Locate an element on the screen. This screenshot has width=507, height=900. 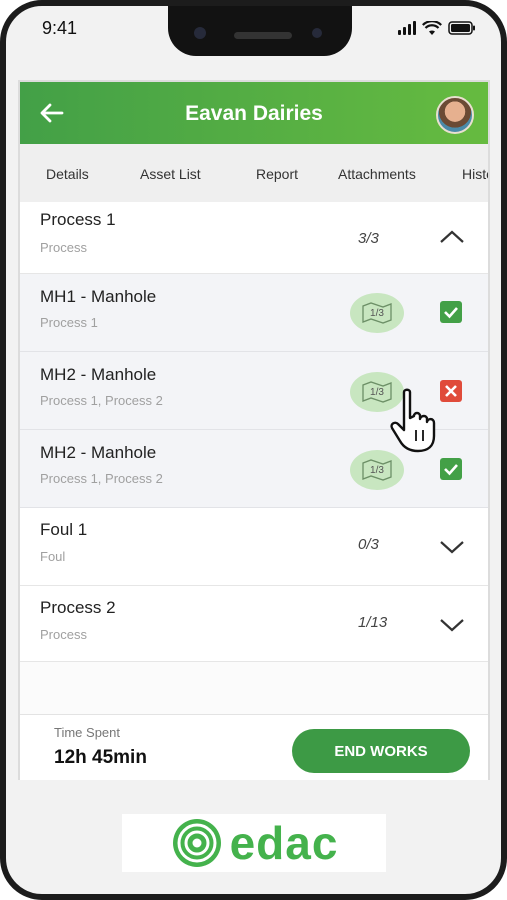
status-time: 9:41 is located at coordinates (60, 28).